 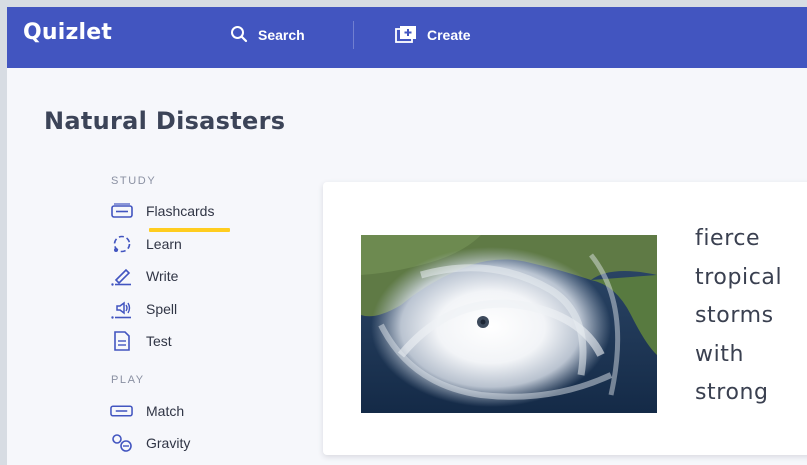 I want to click on learn-icon, so click(x=121, y=244).